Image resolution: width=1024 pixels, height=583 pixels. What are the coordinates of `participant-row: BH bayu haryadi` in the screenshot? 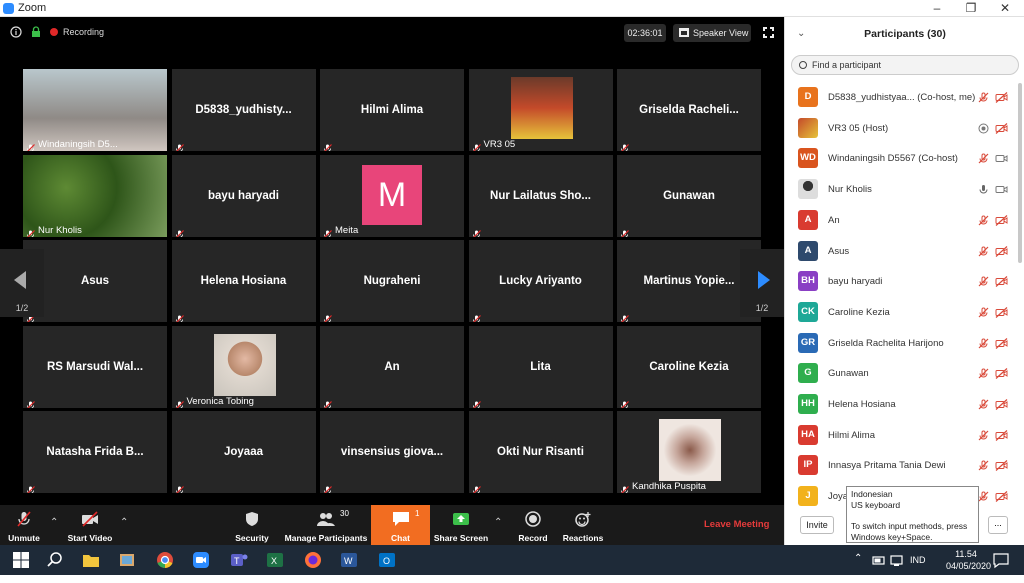 It's located at (901, 282).